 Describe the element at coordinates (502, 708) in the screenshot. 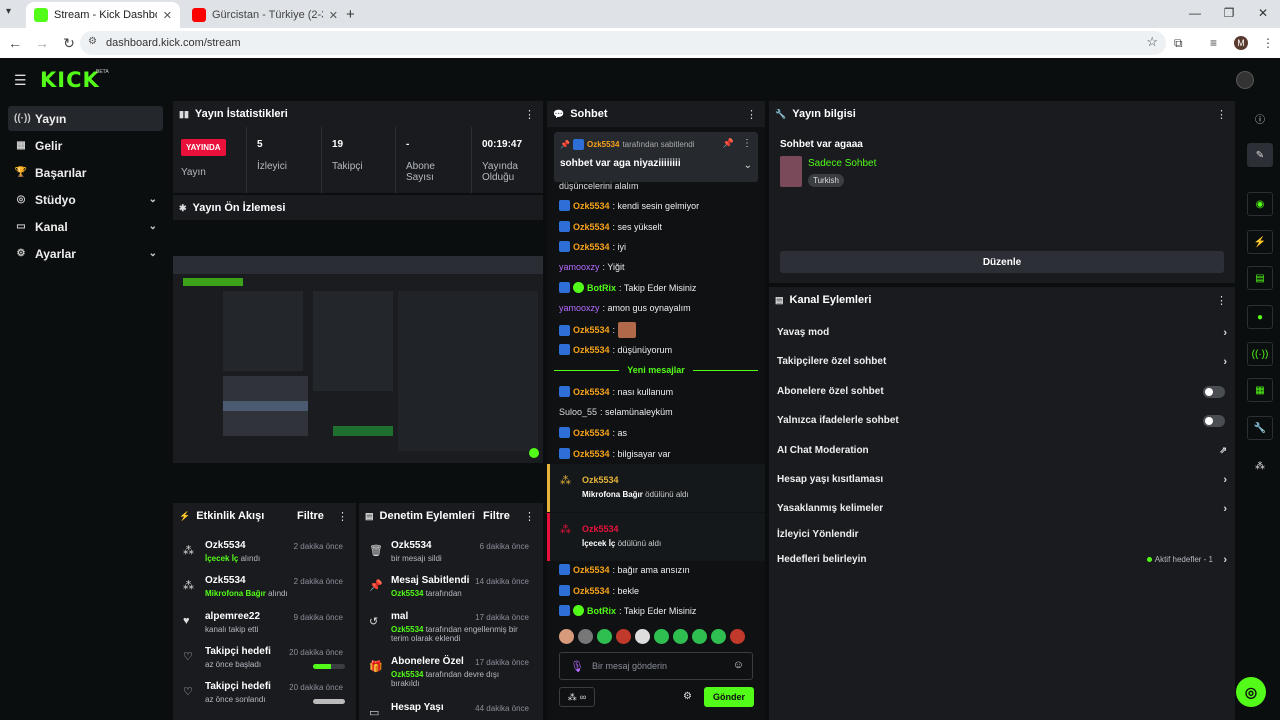

I see `moderation-time: 44 dakika önce` at that location.